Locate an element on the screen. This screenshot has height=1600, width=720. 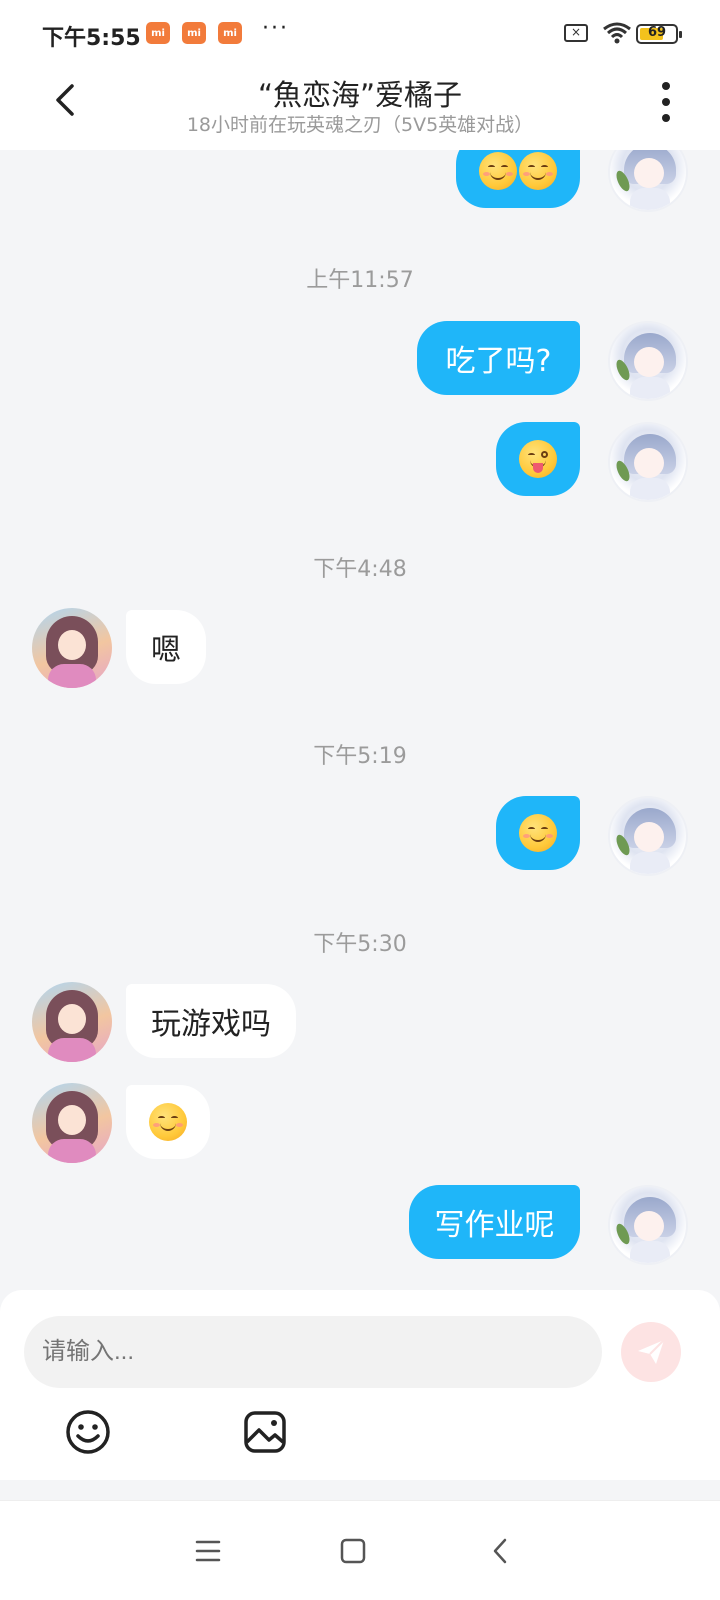
message-text: 吃了吗? is located at coordinates (498, 361).